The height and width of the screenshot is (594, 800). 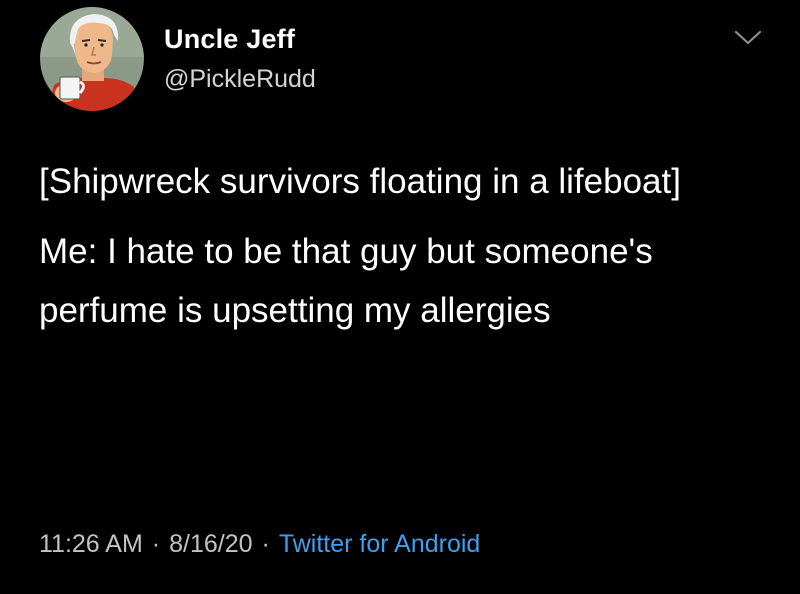 I want to click on chevron-down-icon, so click(x=748, y=37).